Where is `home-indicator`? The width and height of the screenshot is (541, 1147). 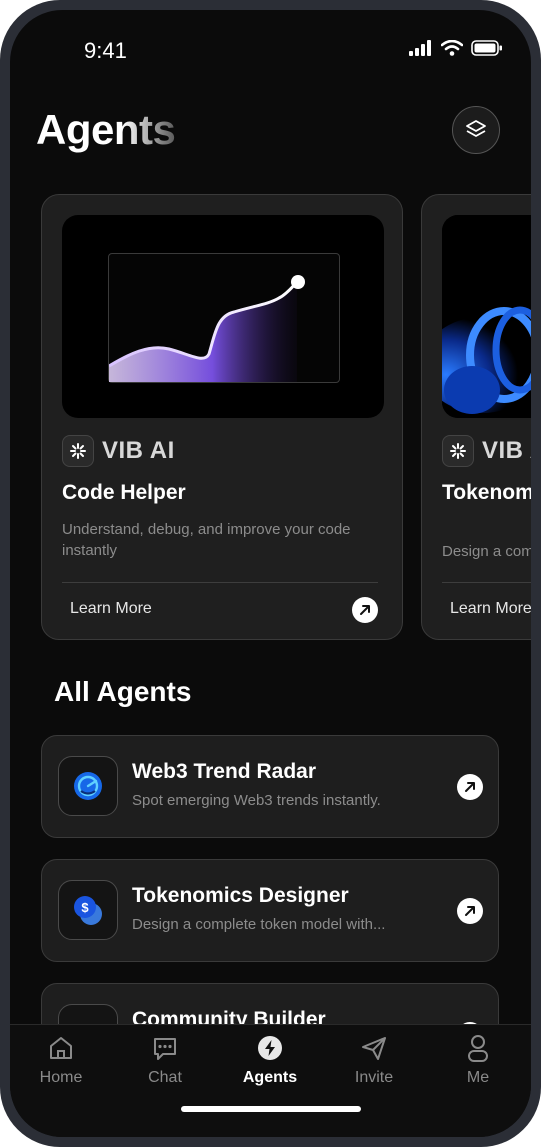
home-indicator is located at coordinates (271, 1109).